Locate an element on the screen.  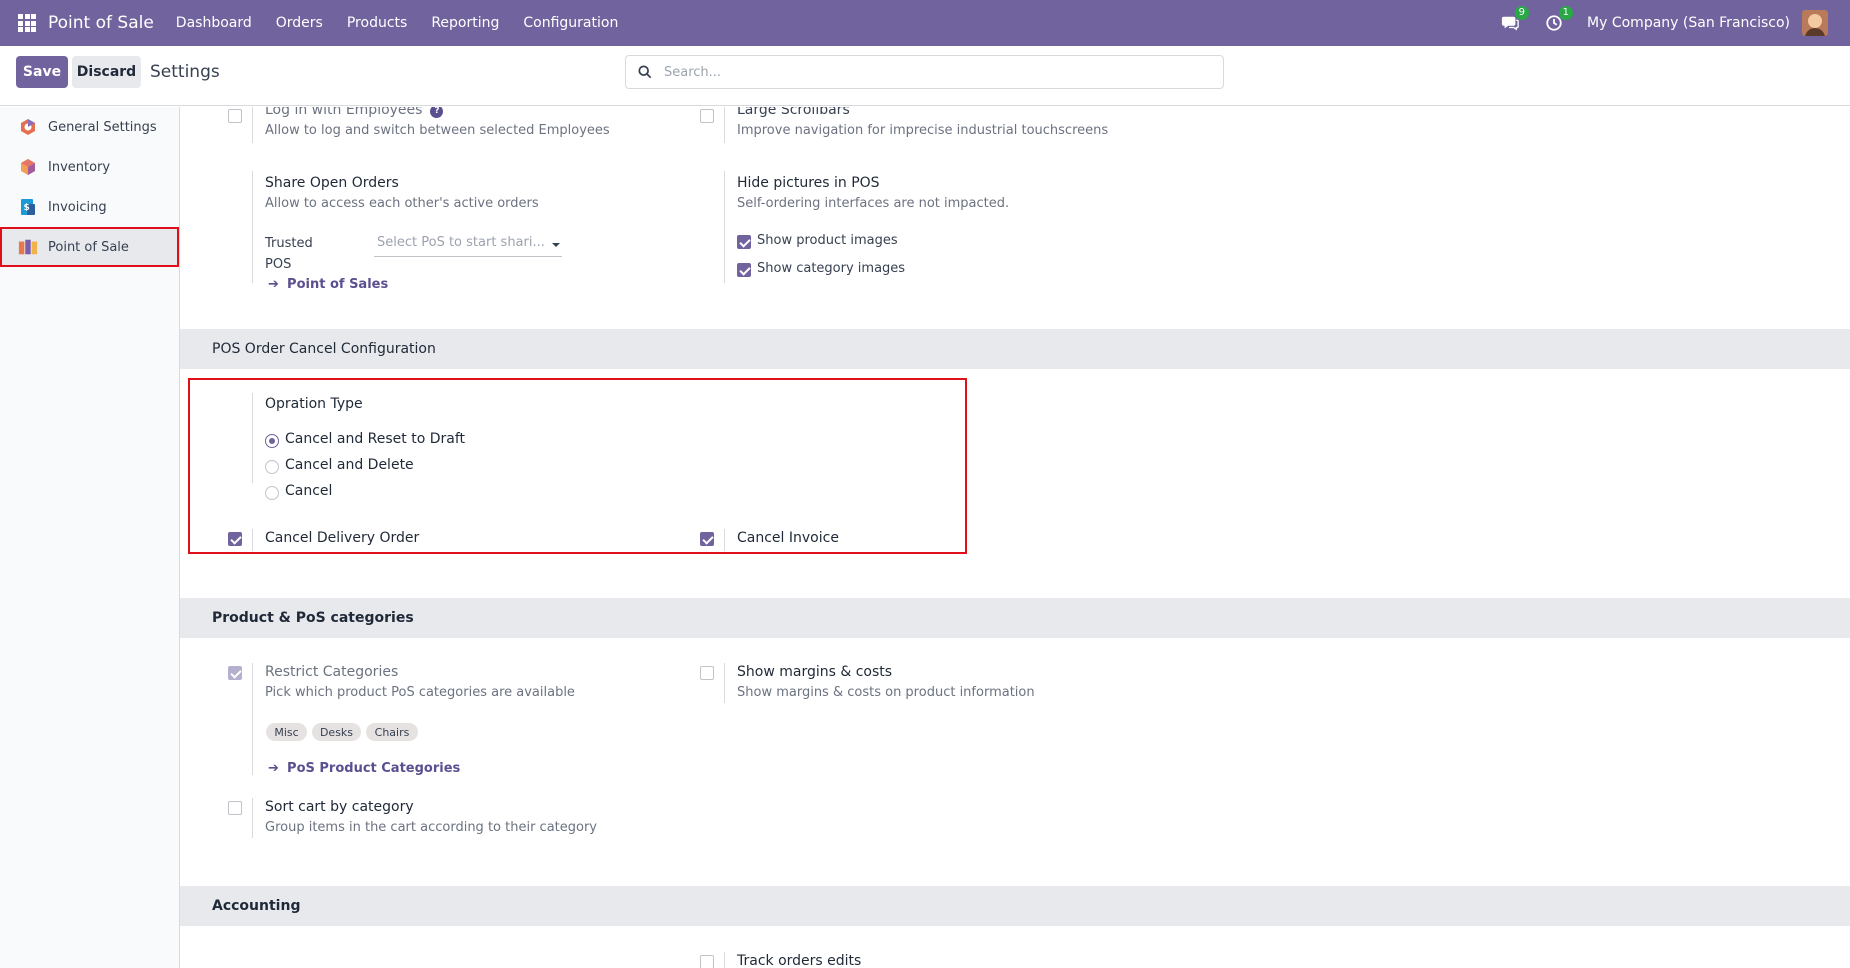
tag-chairs: Chairs is located at coordinates (392, 732).